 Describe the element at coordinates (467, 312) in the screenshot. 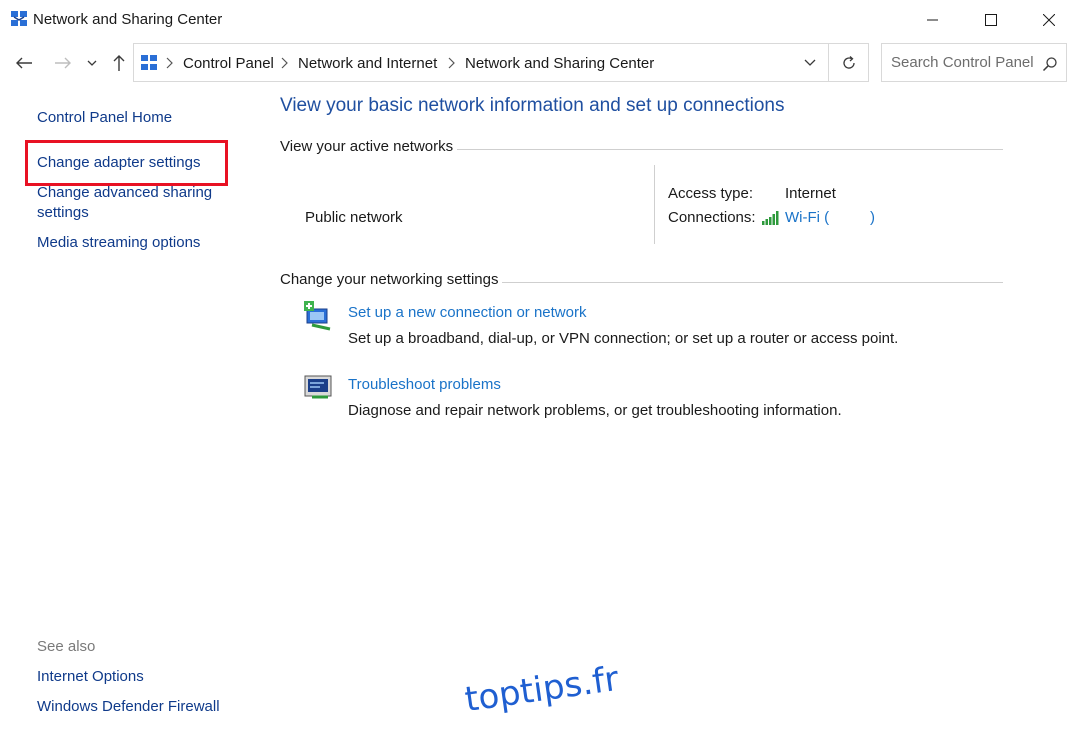

I see `setup-connection-link: Set up a new connection or network` at that location.